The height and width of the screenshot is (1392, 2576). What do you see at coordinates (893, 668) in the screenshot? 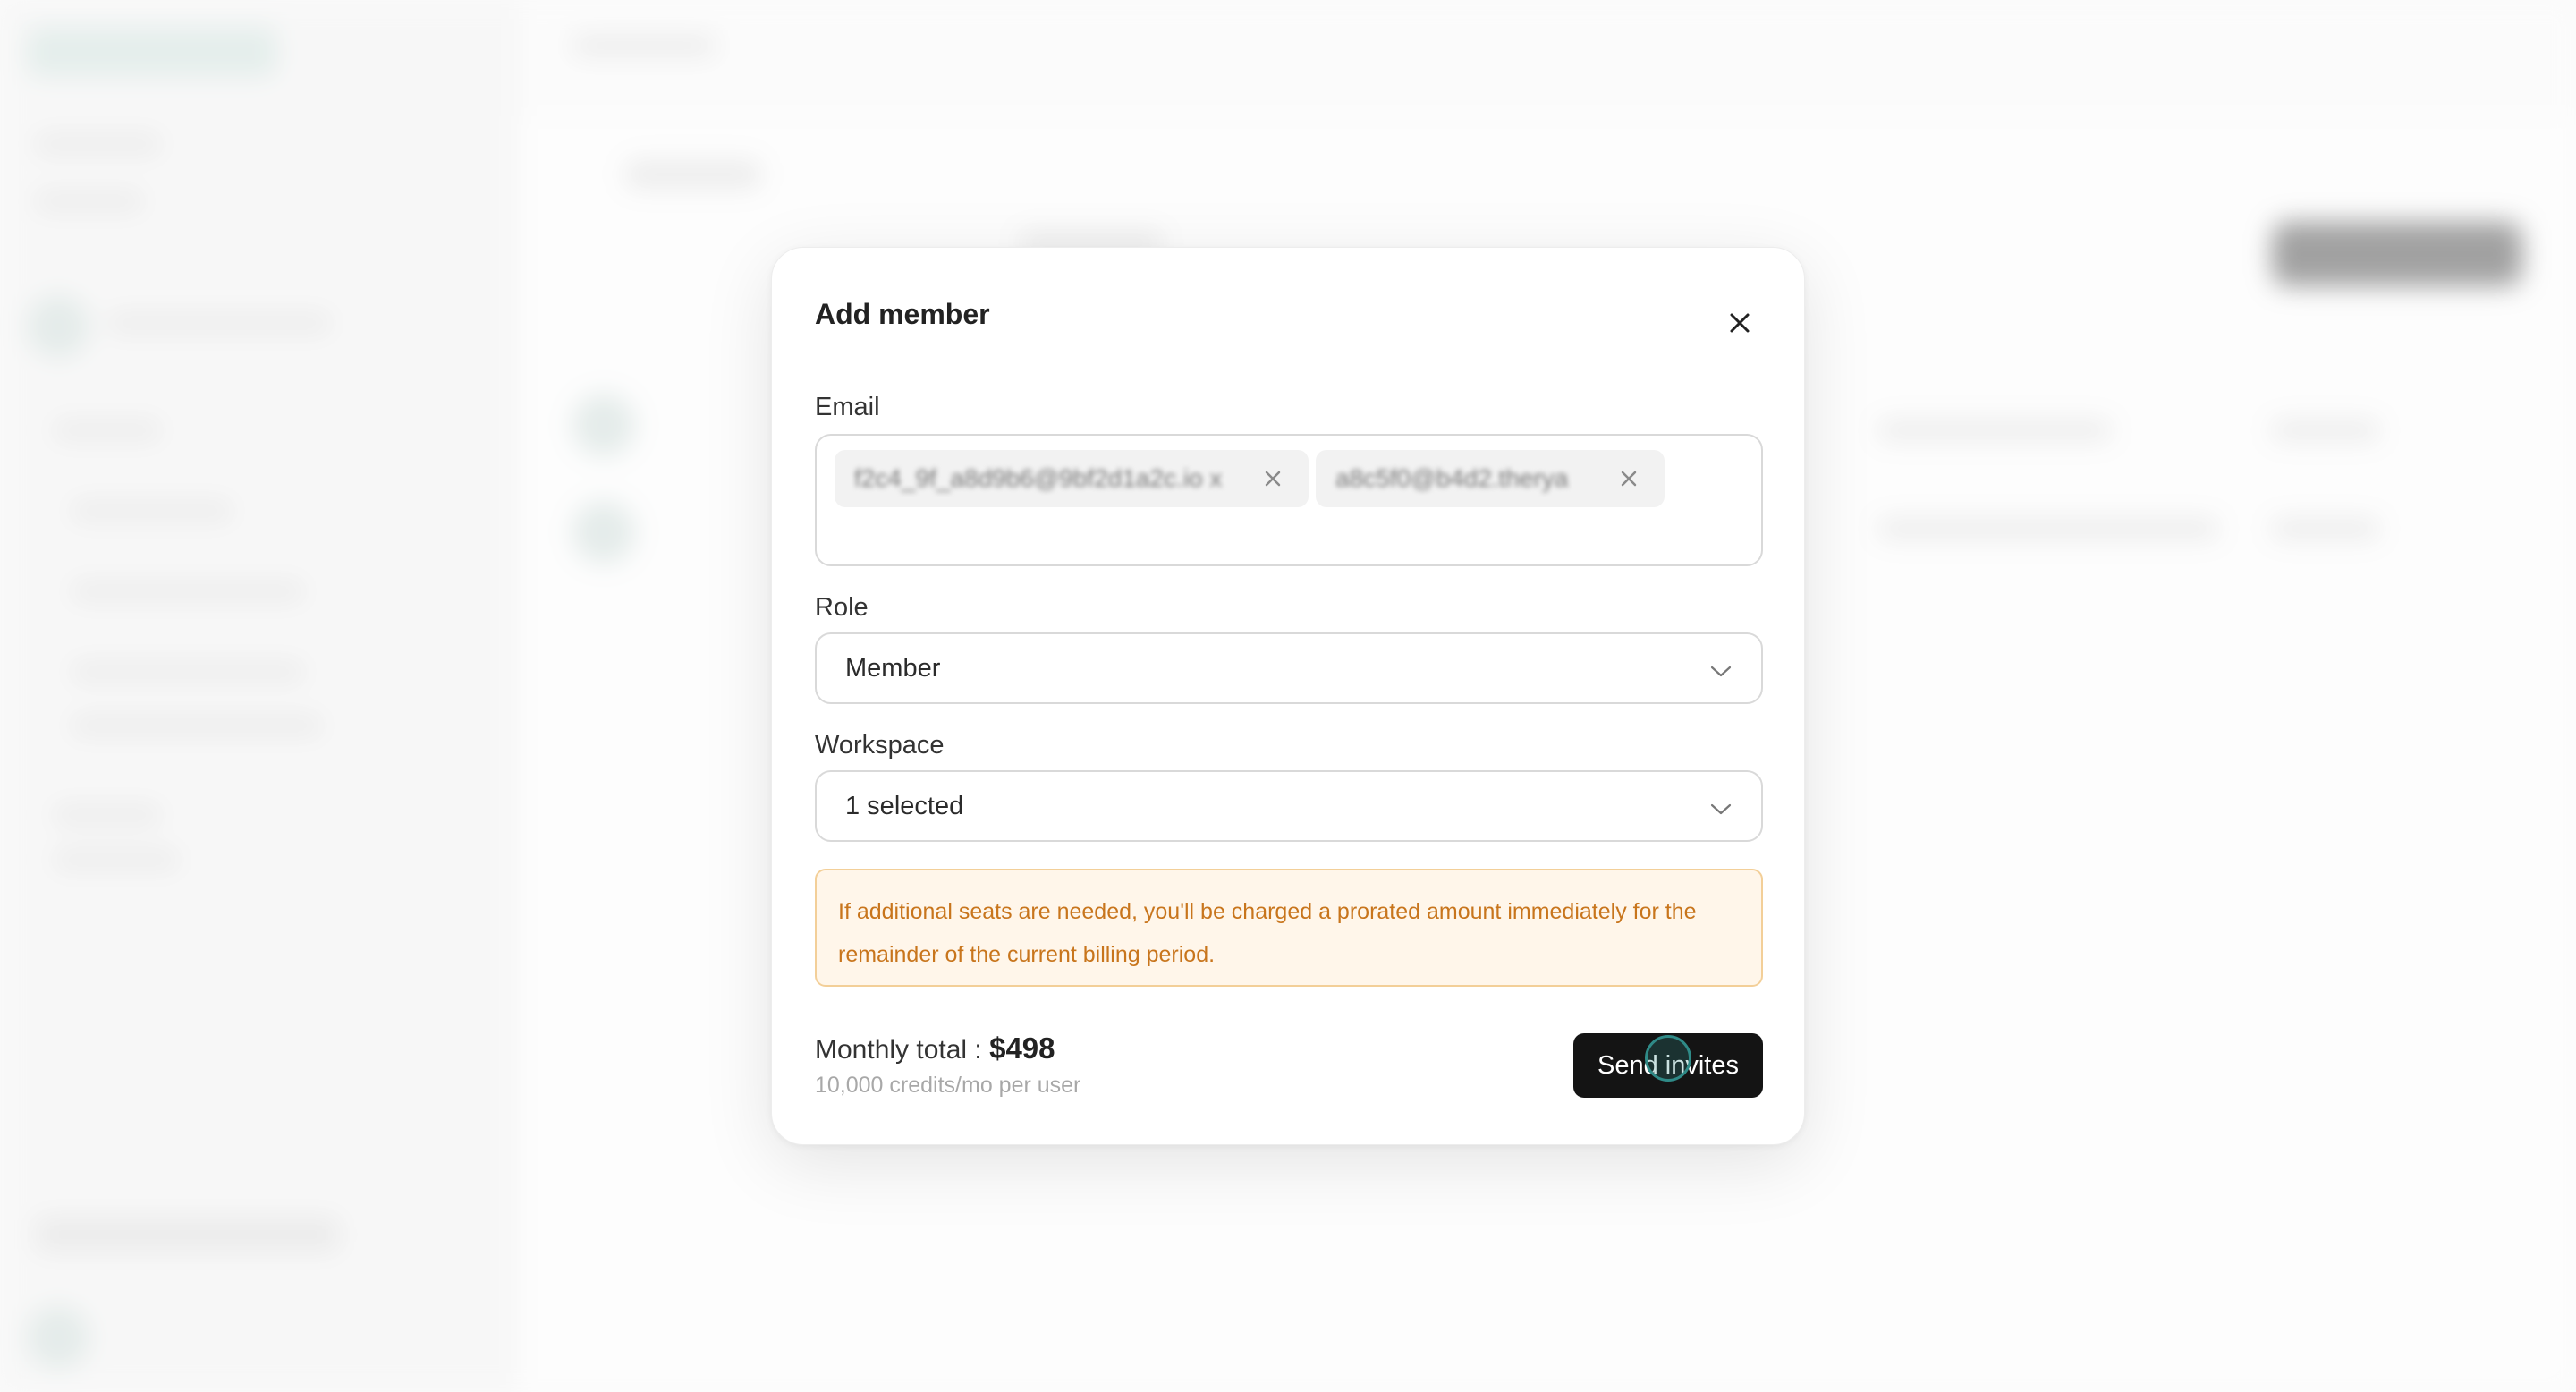
I see `role-select-value: Member` at bounding box center [893, 668].